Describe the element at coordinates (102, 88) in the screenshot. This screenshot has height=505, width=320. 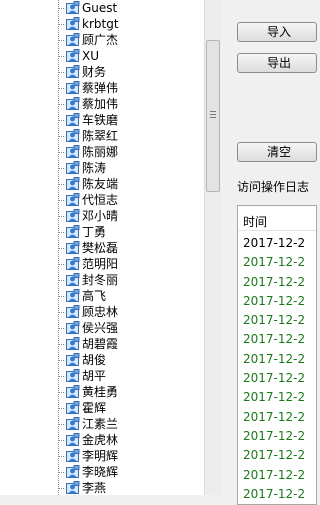
I see `tree-item-user: 蔡弹伟` at that location.